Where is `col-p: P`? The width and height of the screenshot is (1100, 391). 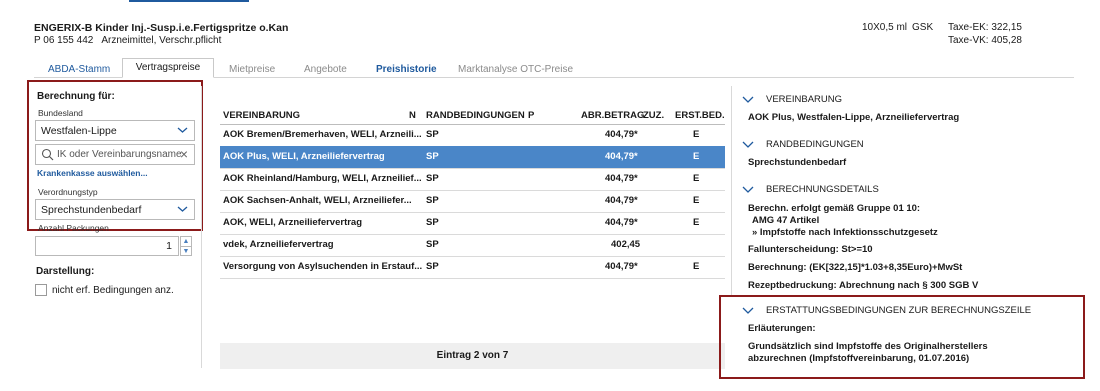 col-p: P is located at coordinates (531, 115).